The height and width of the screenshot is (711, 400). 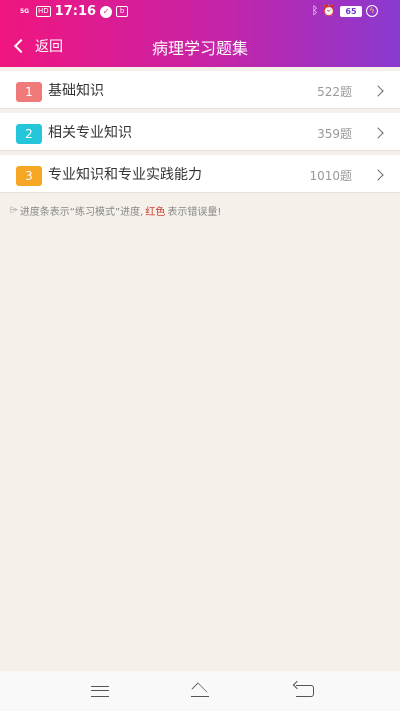 I want to click on nav-bar: 返回 病理学习题集, so click(x=200, y=46).